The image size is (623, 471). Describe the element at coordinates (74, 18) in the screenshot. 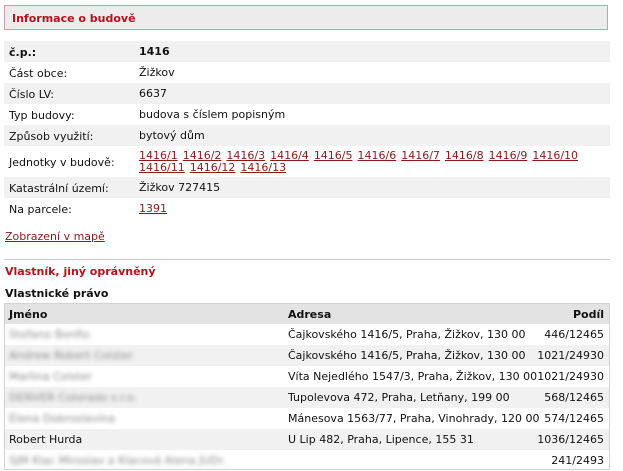

I see `building-info-title: Informace o budově` at that location.